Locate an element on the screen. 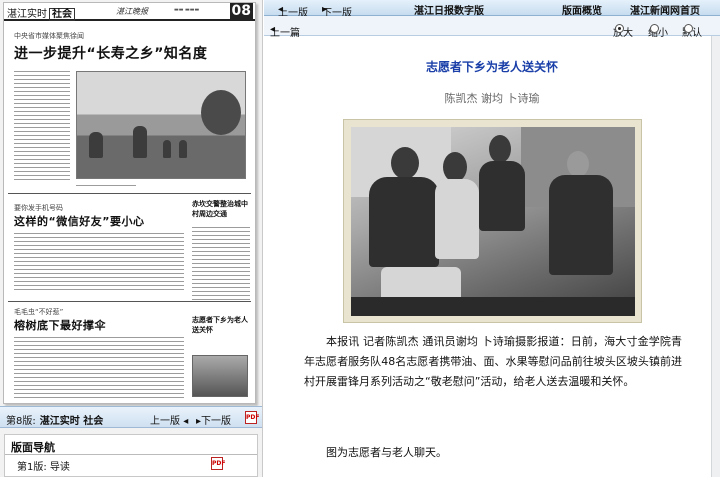 Image resolution: width=720 pixels, height=477 pixels. zoom-out-radio is located at coordinates (654, 28).